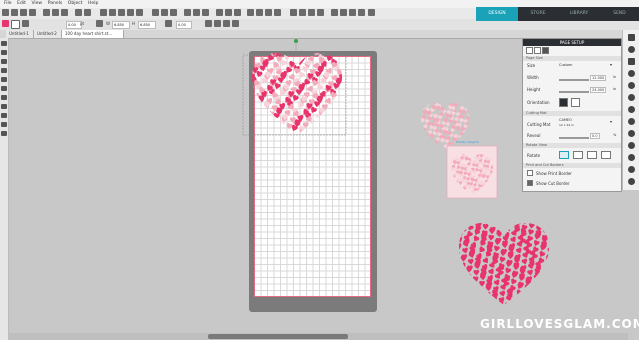 This screenshot has height=340, width=639. What do you see at coordinates (631, 157) in the screenshot?
I see `trace-panel-icon` at bounding box center [631, 157].